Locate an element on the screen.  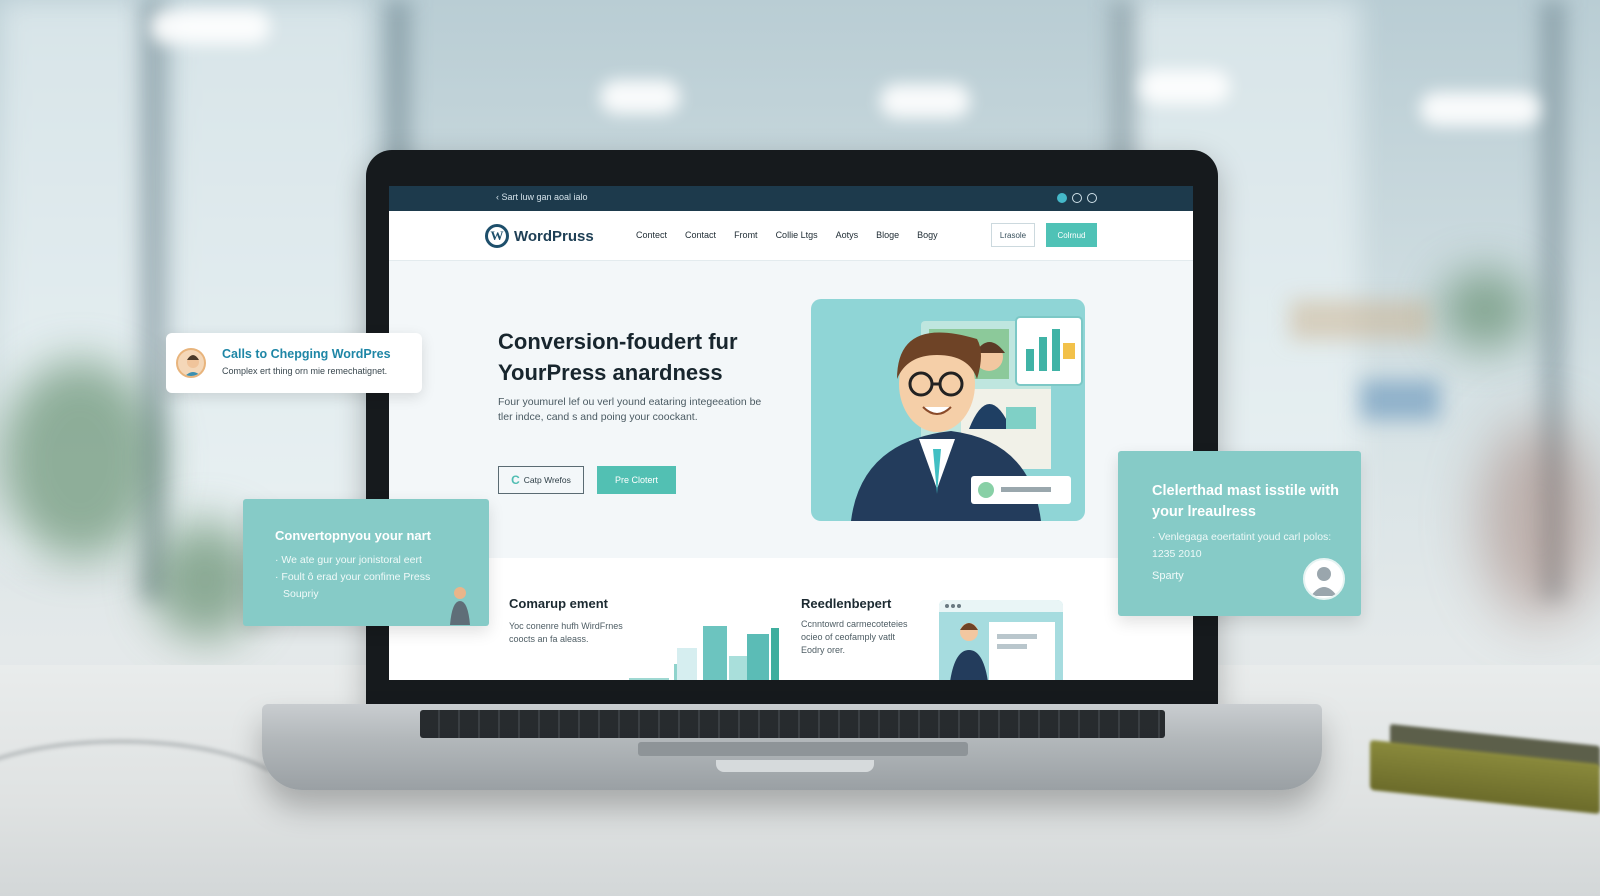
menu-item: Bogy is located at coordinates (927, 235).